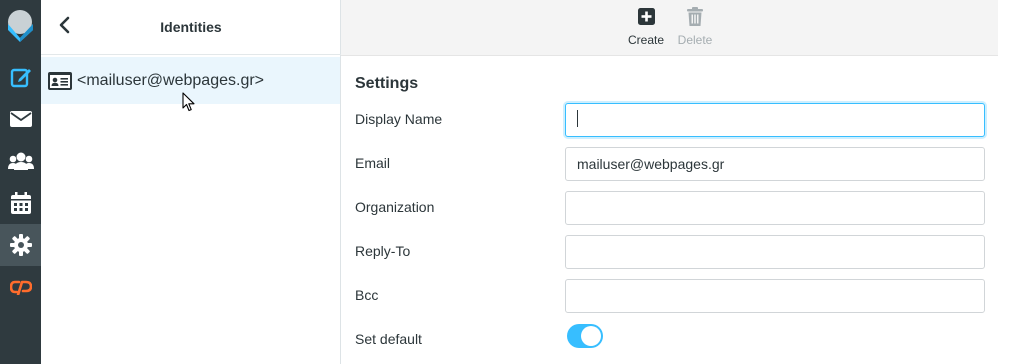  Describe the element at coordinates (388, 339) in the screenshot. I see `set-default-label: Set default` at that location.